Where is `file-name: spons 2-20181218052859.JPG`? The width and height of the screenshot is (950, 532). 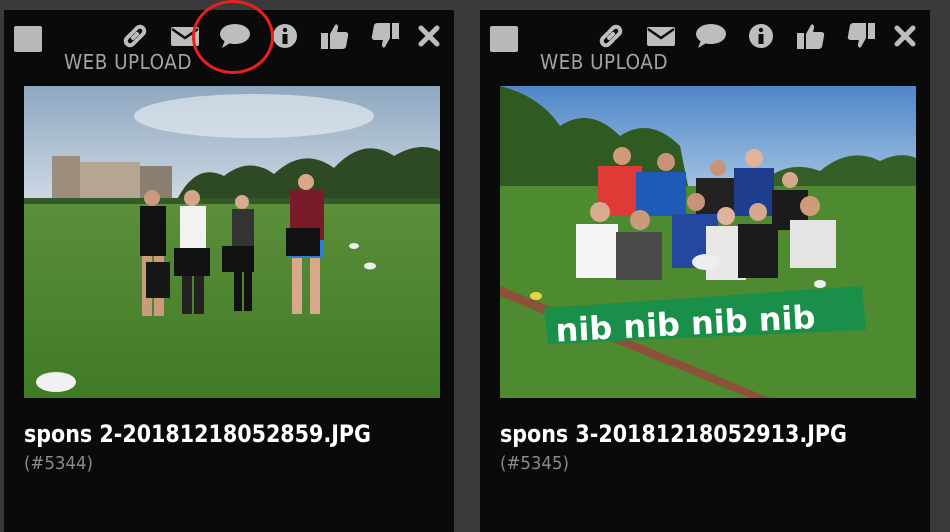 file-name: spons 2-20181218052859.JPG is located at coordinates (197, 434).